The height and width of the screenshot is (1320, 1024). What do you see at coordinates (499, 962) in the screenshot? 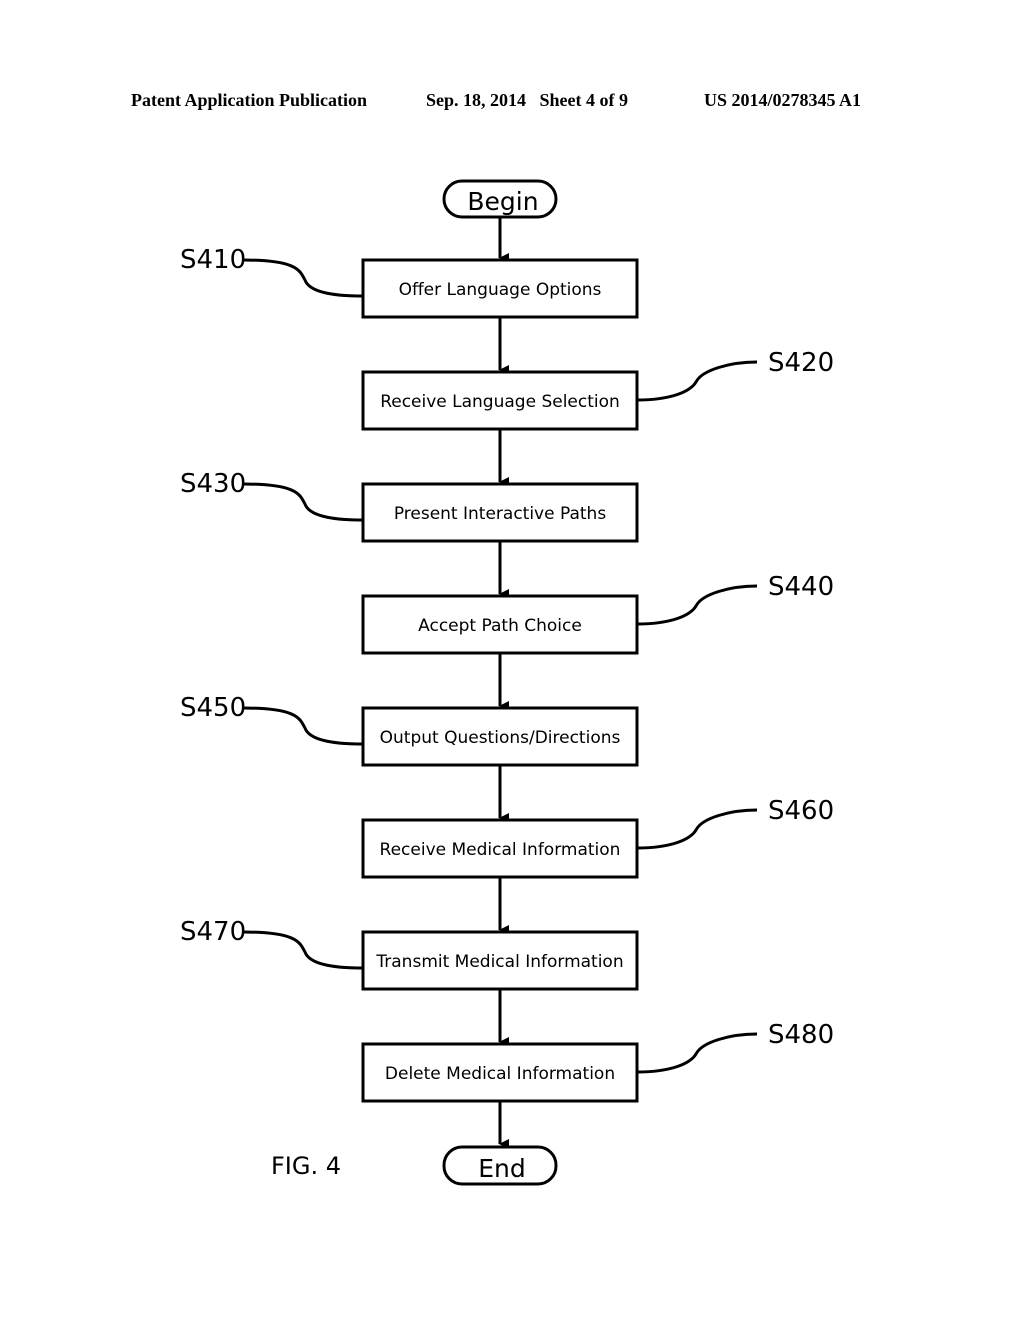
I see `step-label: Transmit Medical Information` at bounding box center [499, 962].